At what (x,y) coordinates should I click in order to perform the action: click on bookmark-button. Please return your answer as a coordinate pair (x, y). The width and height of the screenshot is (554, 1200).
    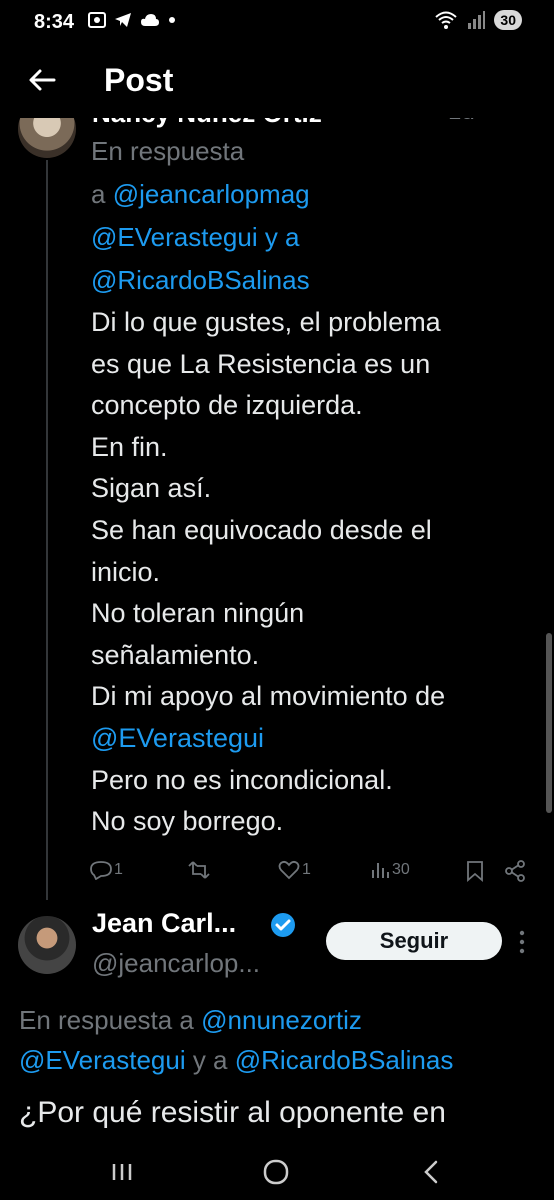
    Looking at the image, I should click on (475, 871).